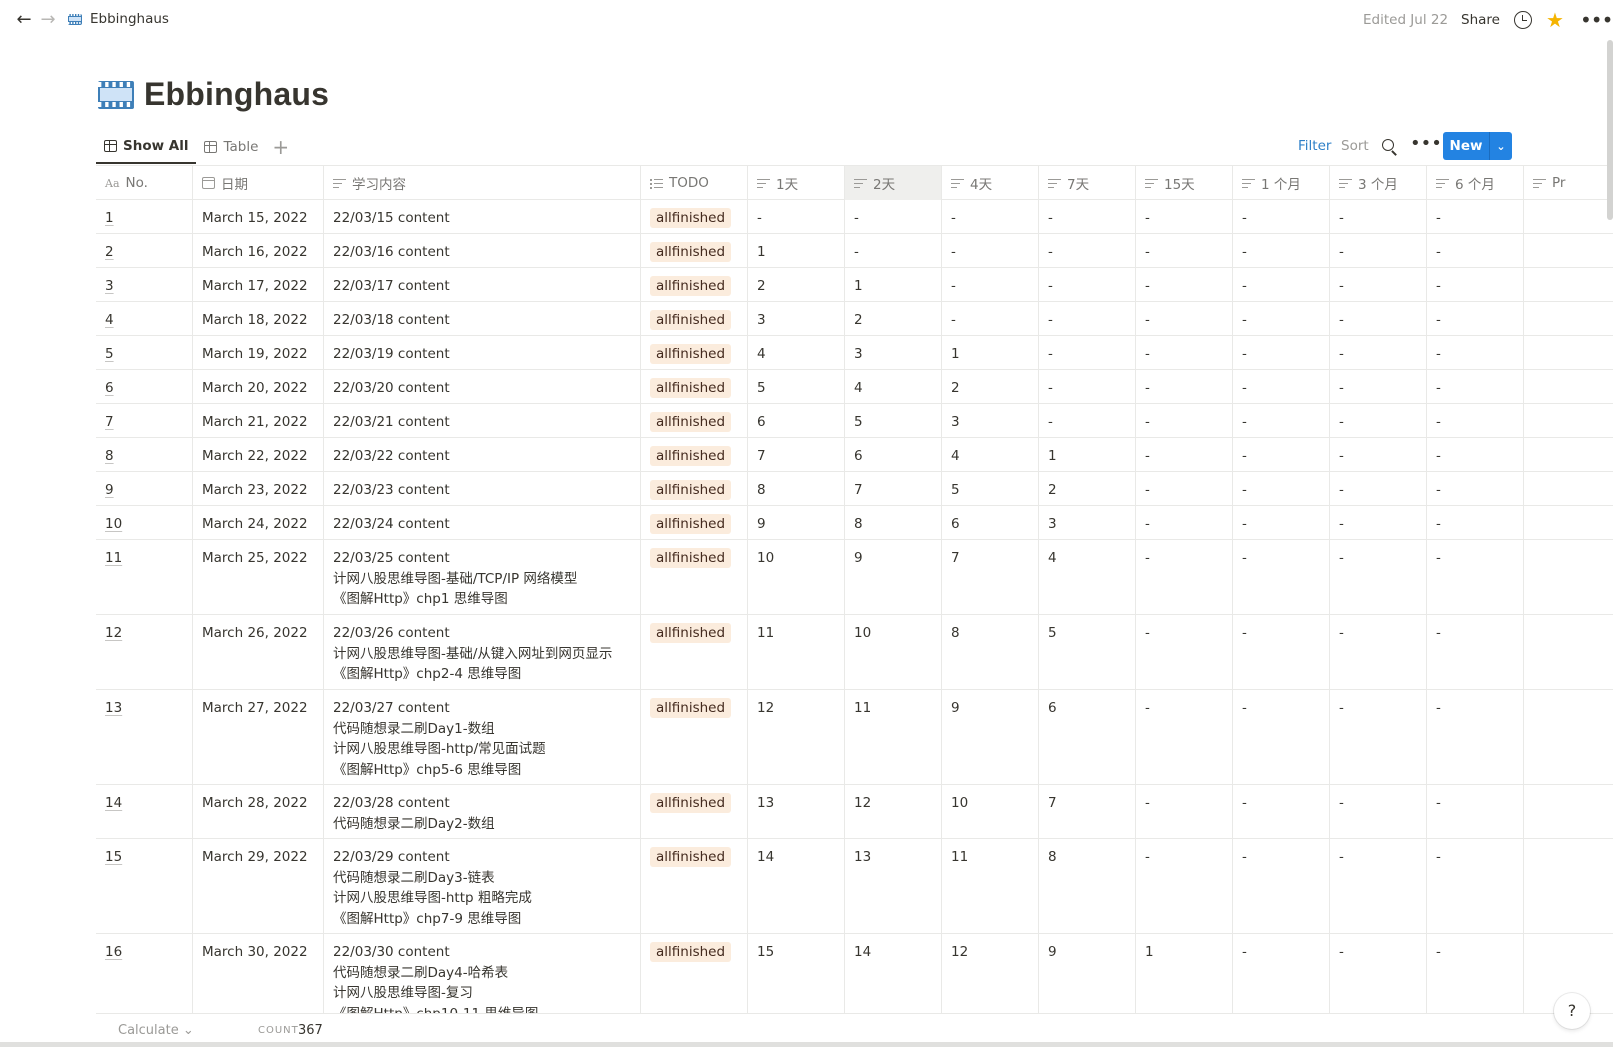  Describe the element at coordinates (113, 708) in the screenshot. I see `row-title: 13` at that location.